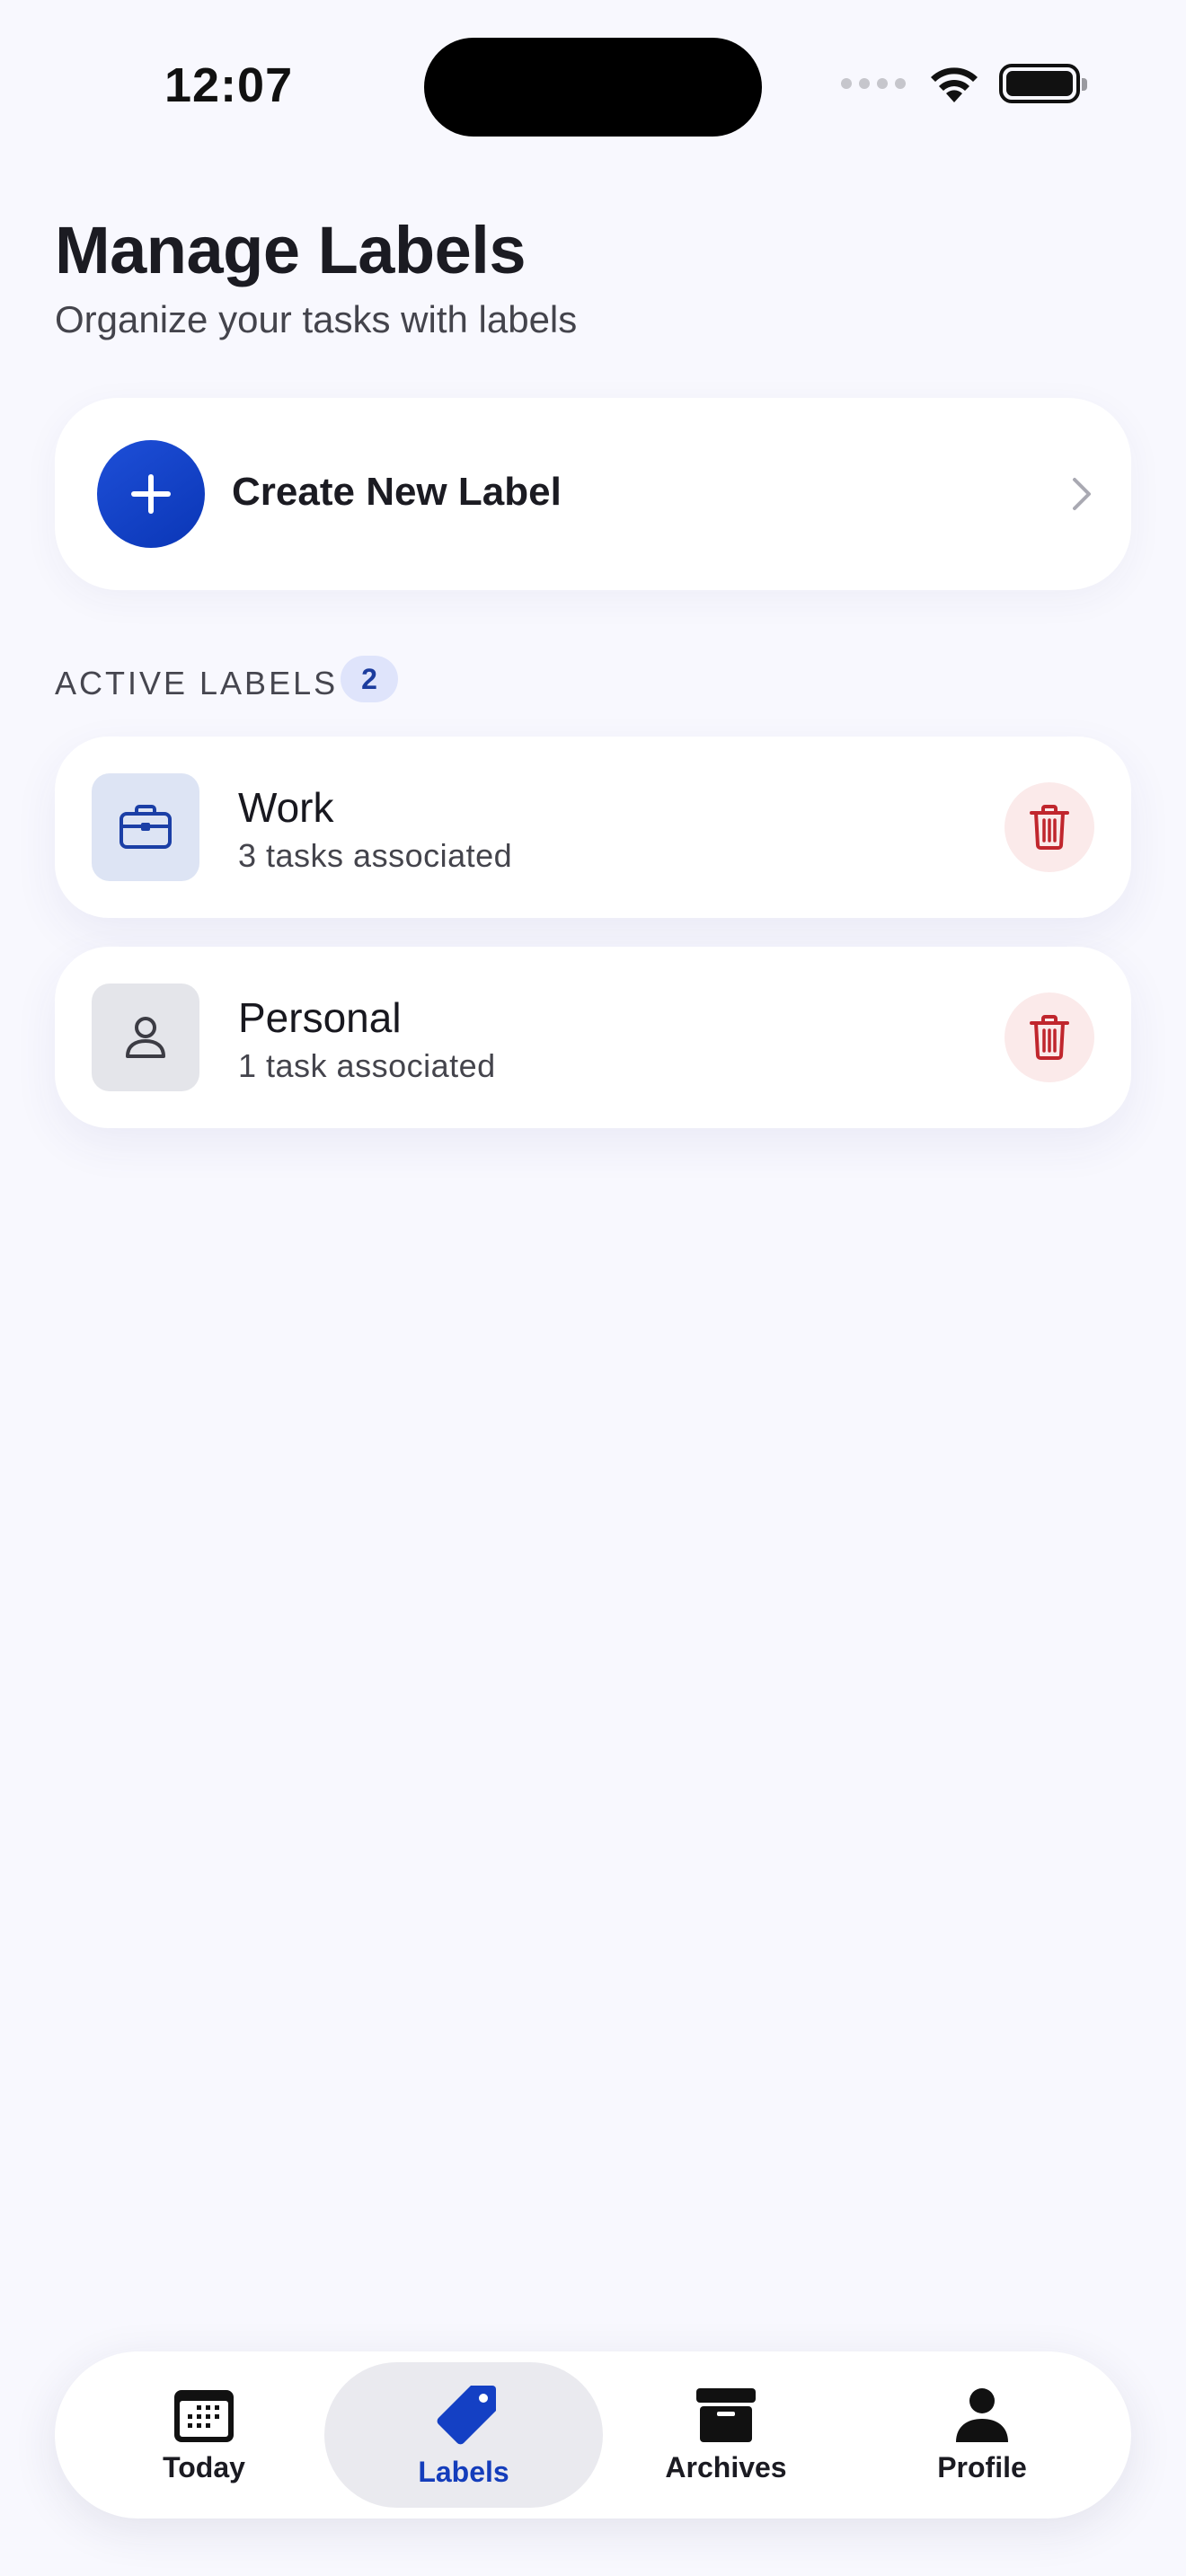  Describe the element at coordinates (320, 1017) in the screenshot. I see `label-name: Personal` at that location.